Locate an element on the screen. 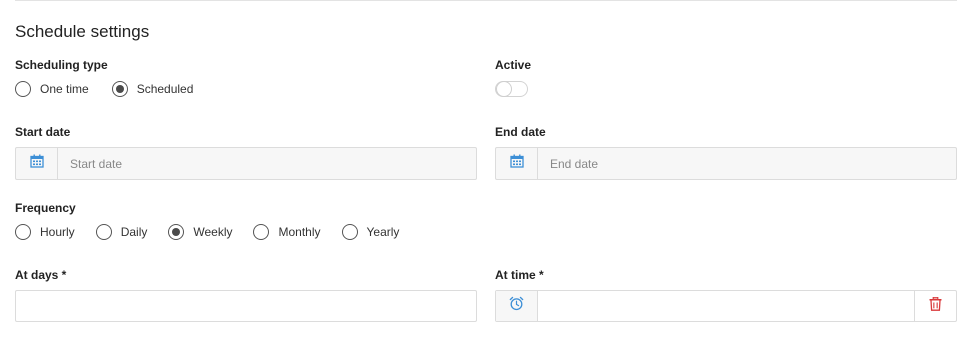  radio-weekly-label: Weekly is located at coordinates (213, 232).